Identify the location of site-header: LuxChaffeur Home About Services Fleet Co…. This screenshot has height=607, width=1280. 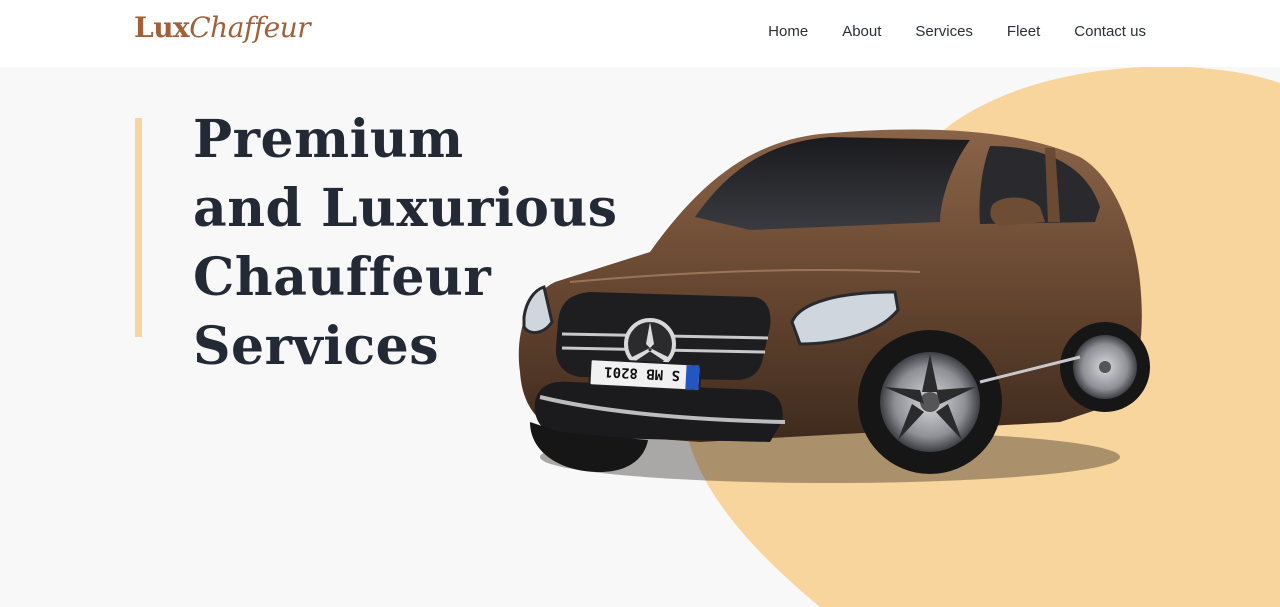
(640, 33).